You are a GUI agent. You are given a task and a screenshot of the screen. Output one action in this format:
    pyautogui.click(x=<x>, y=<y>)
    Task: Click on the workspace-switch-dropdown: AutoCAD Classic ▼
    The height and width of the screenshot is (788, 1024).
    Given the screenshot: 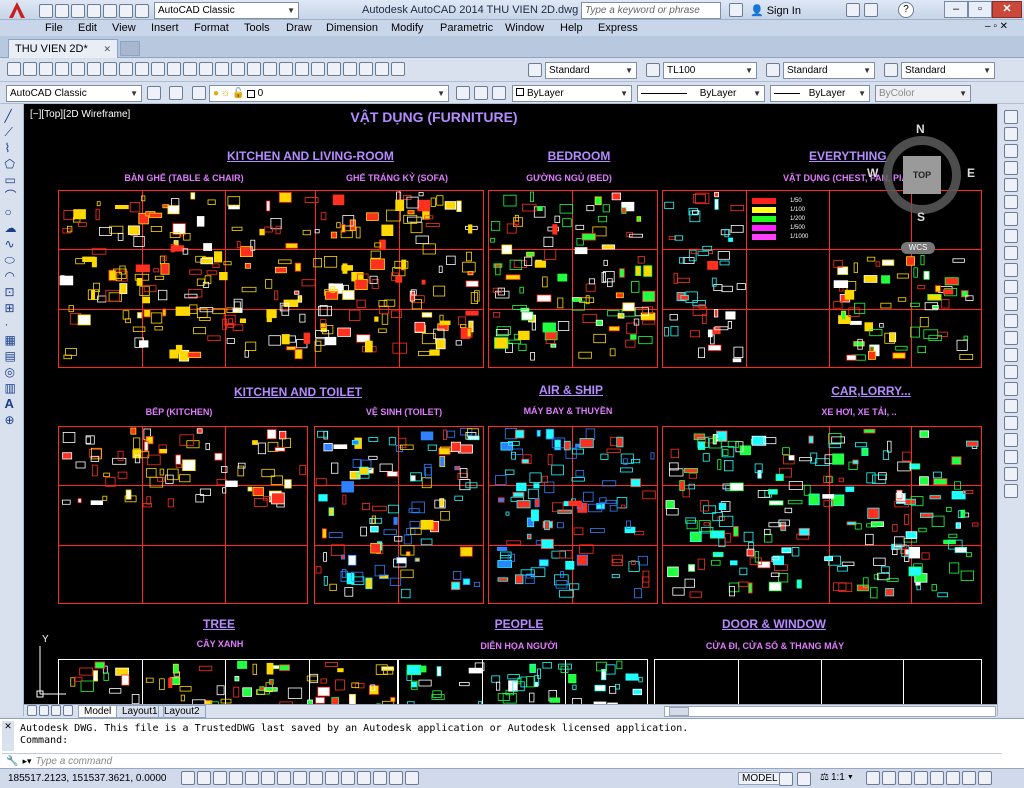 What is the action you would take?
    pyautogui.click(x=74, y=93)
    